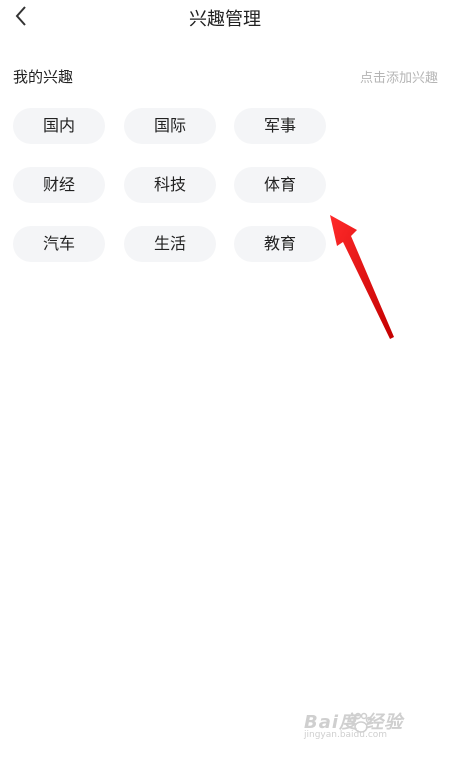  What do you see at coordinates (280, 244) in the screenshot?
I see `interest-tag: 教育` at bounding box center [280, 244].